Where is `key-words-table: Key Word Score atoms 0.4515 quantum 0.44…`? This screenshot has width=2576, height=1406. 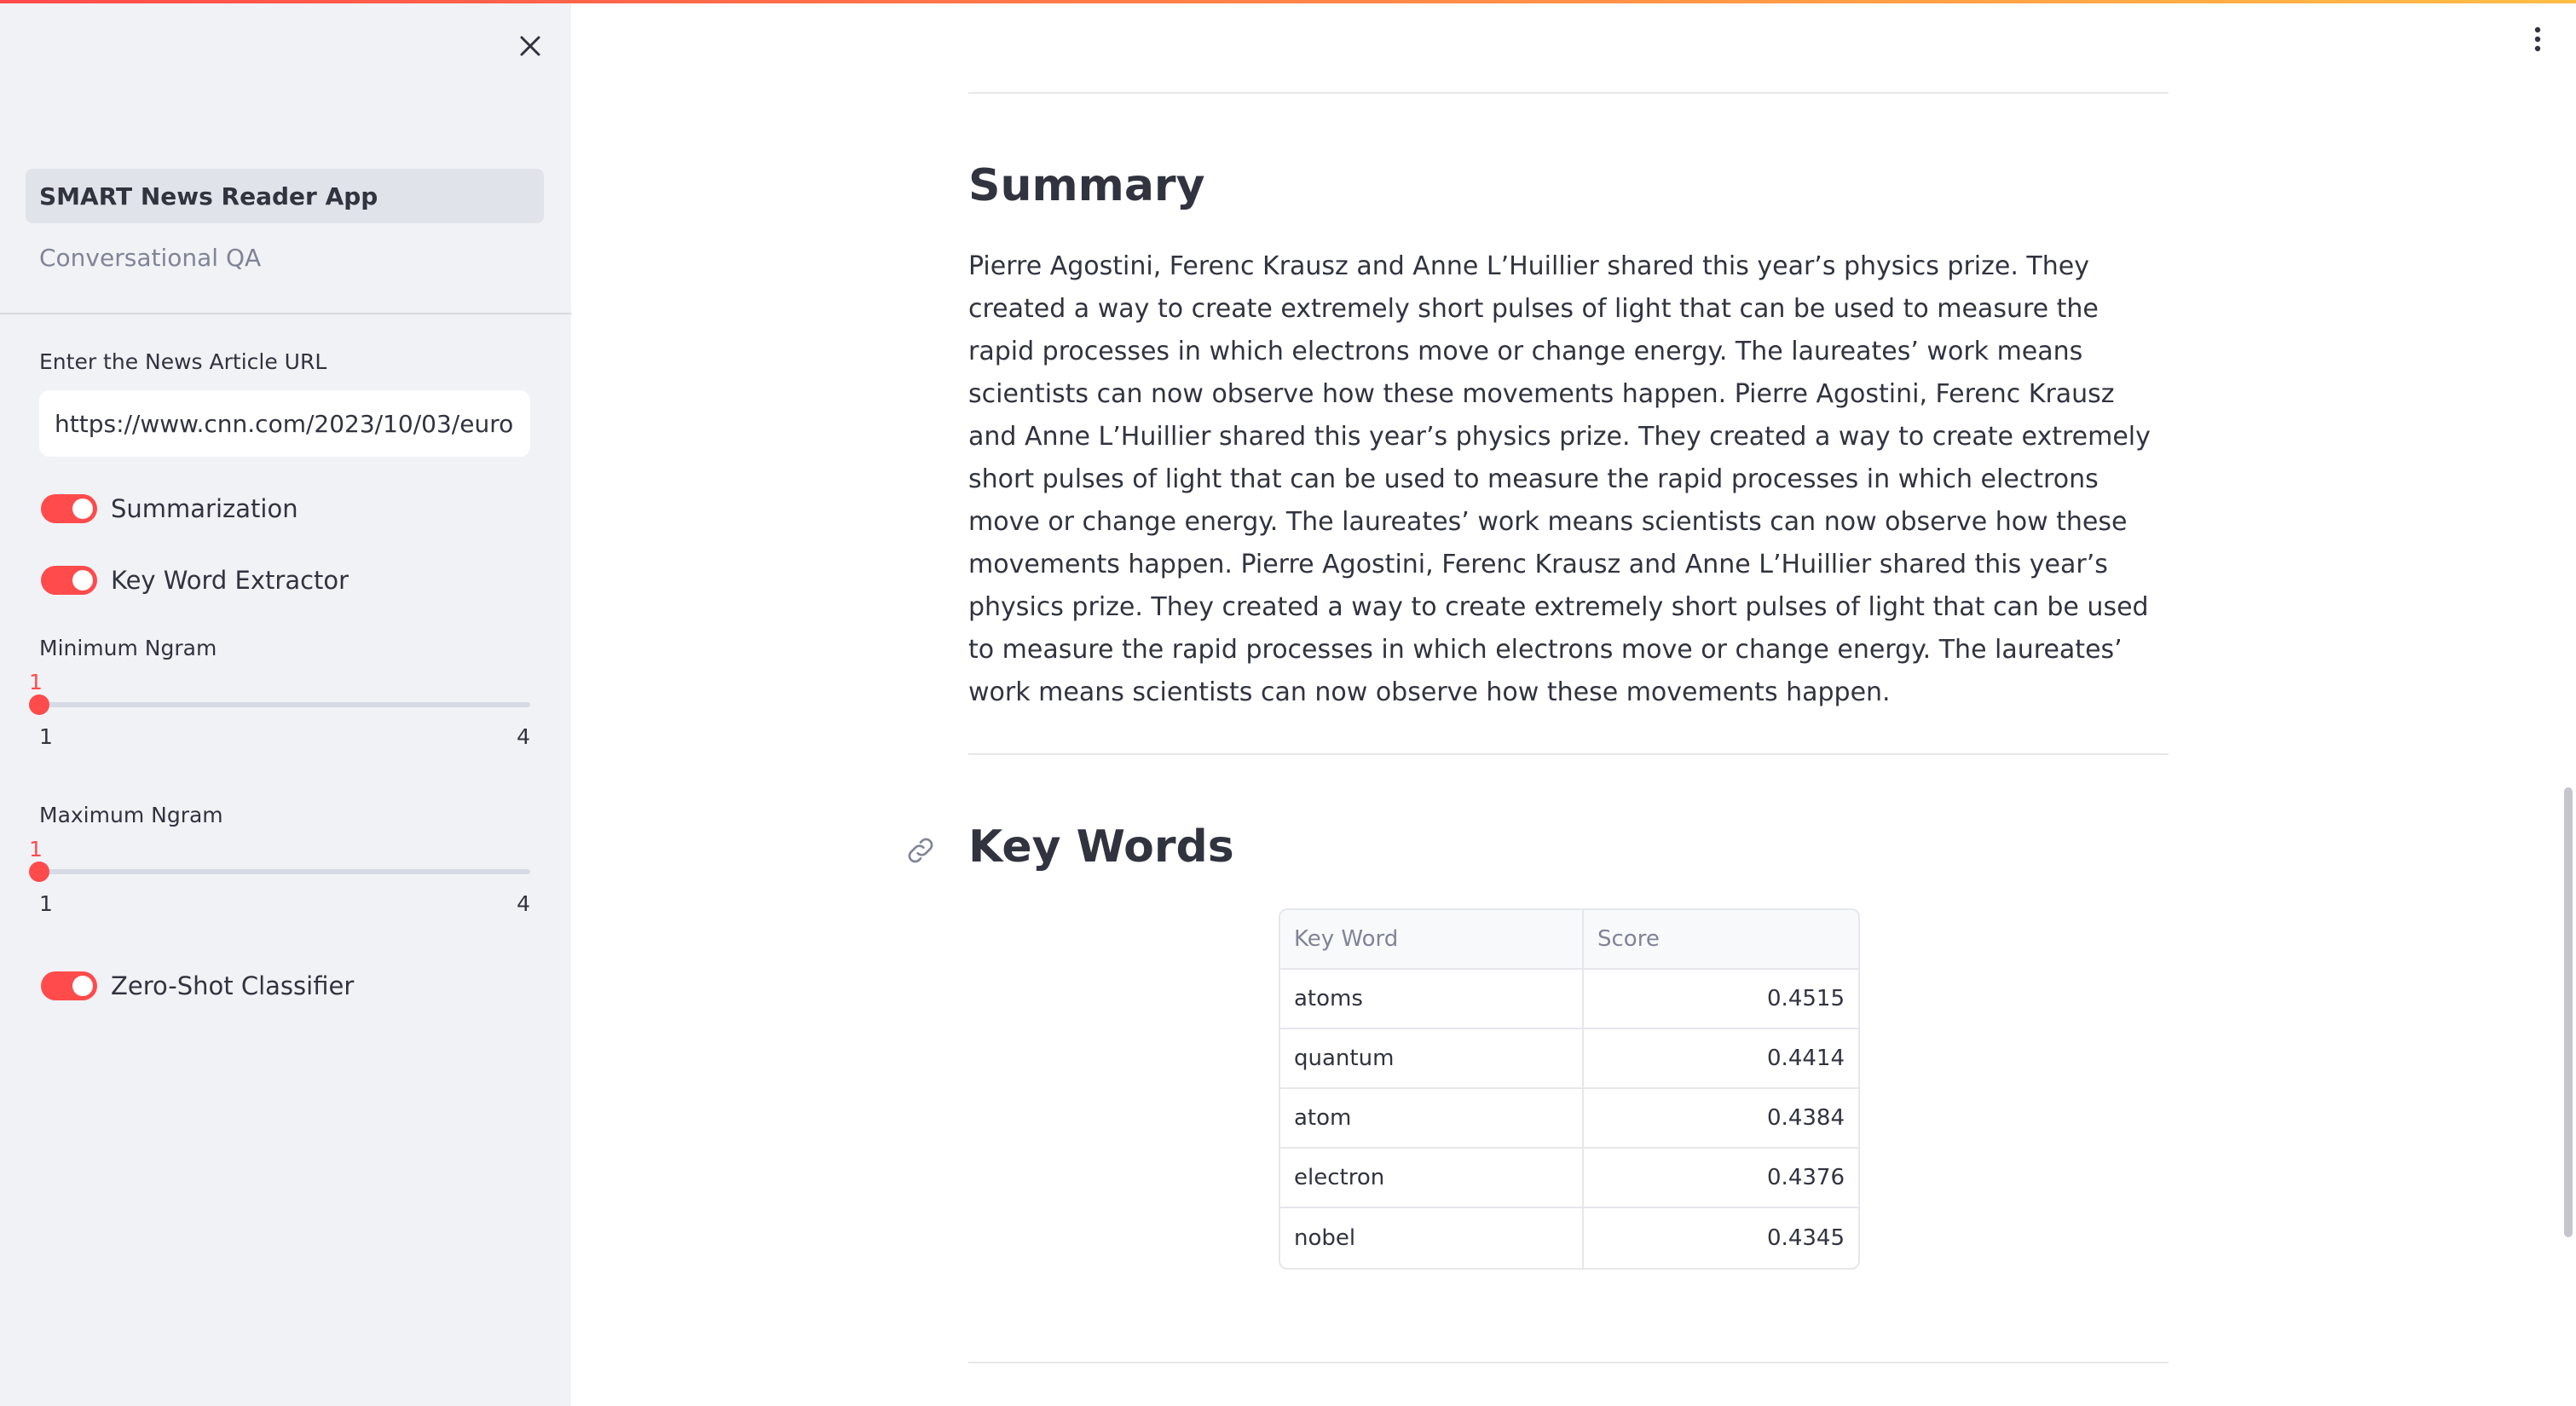 key-words-table: Key Word Score atoms 0.4515 quantum 0.44… is located at coordinates (1569, 1089).